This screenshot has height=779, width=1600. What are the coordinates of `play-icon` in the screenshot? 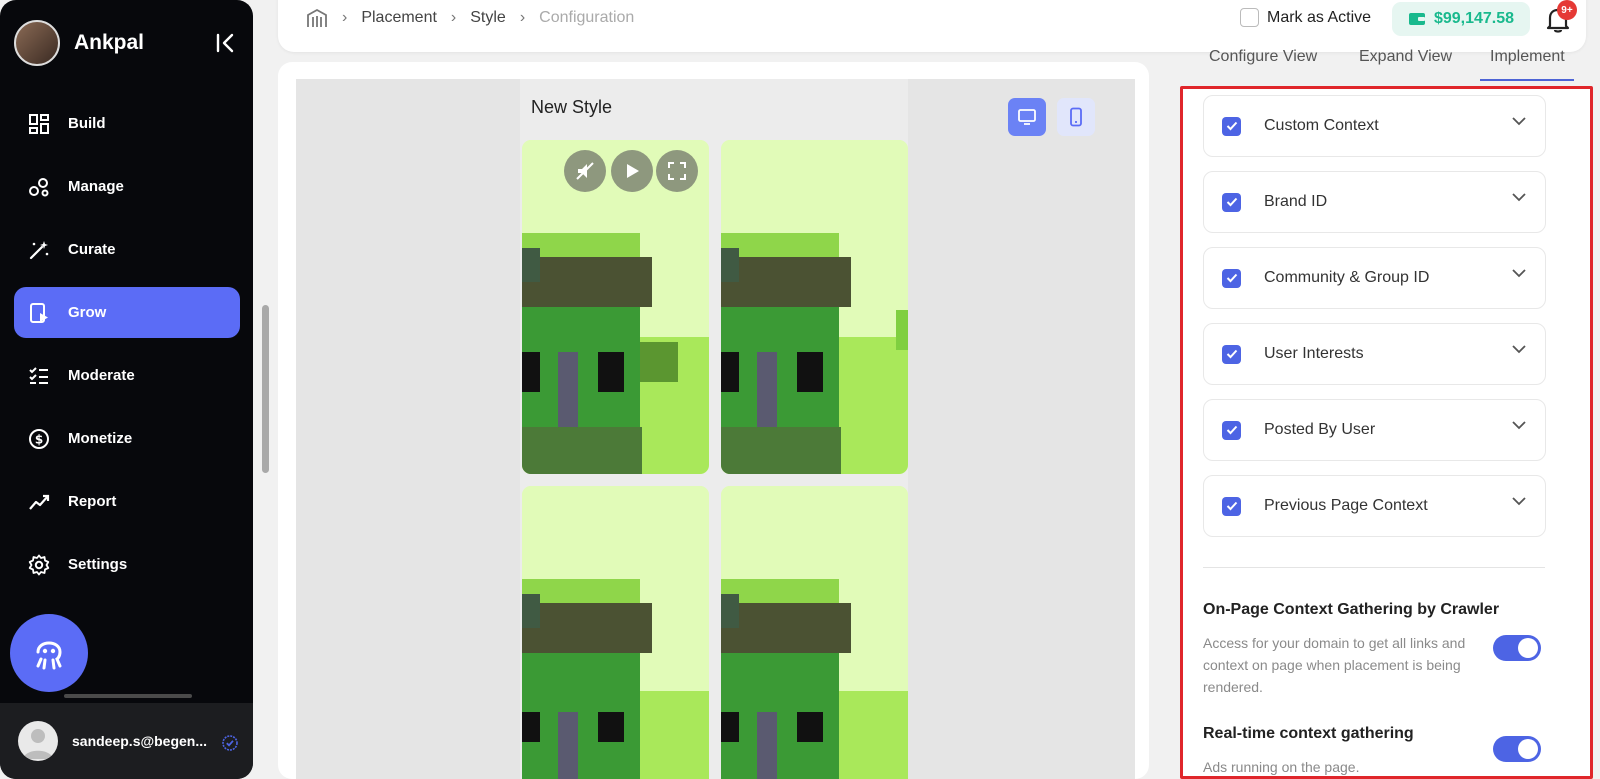 It's located at (632, 171).